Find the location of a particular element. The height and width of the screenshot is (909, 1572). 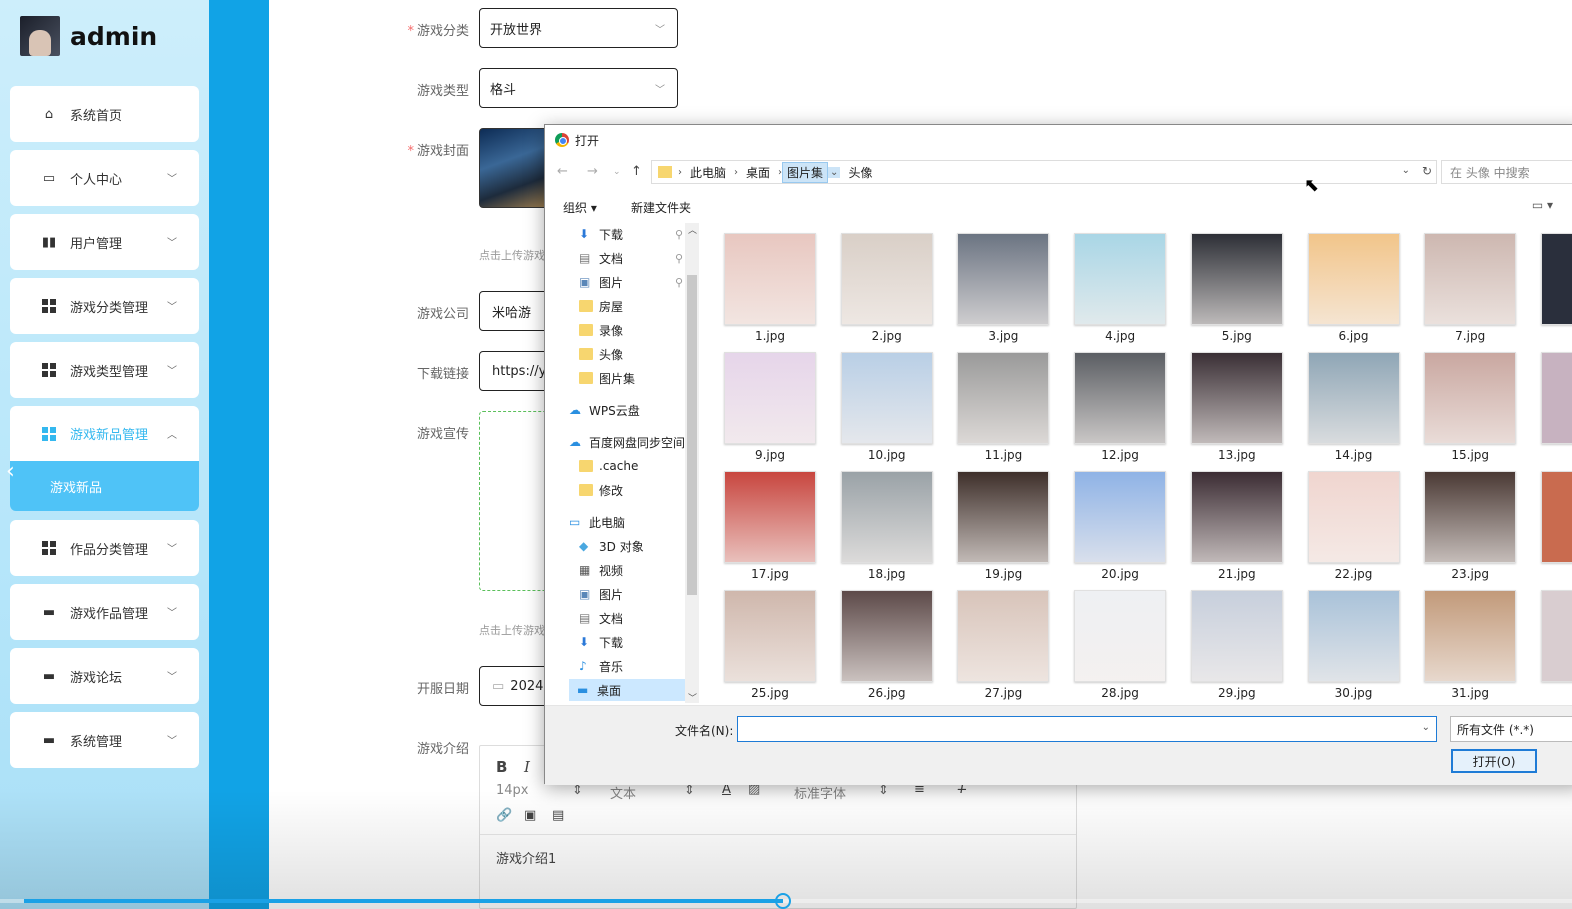

file-item: 9.jpg is located at coordinates (770, 410).